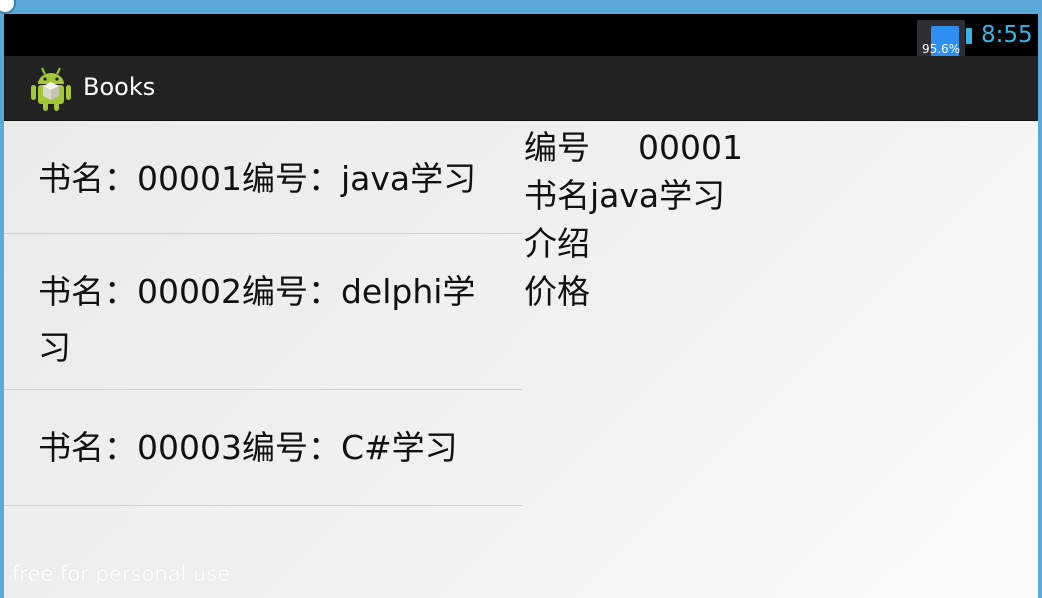 This screenshot has width=1042, height=598. I want to click on detail-id-value: 00001, so click(690, 147).